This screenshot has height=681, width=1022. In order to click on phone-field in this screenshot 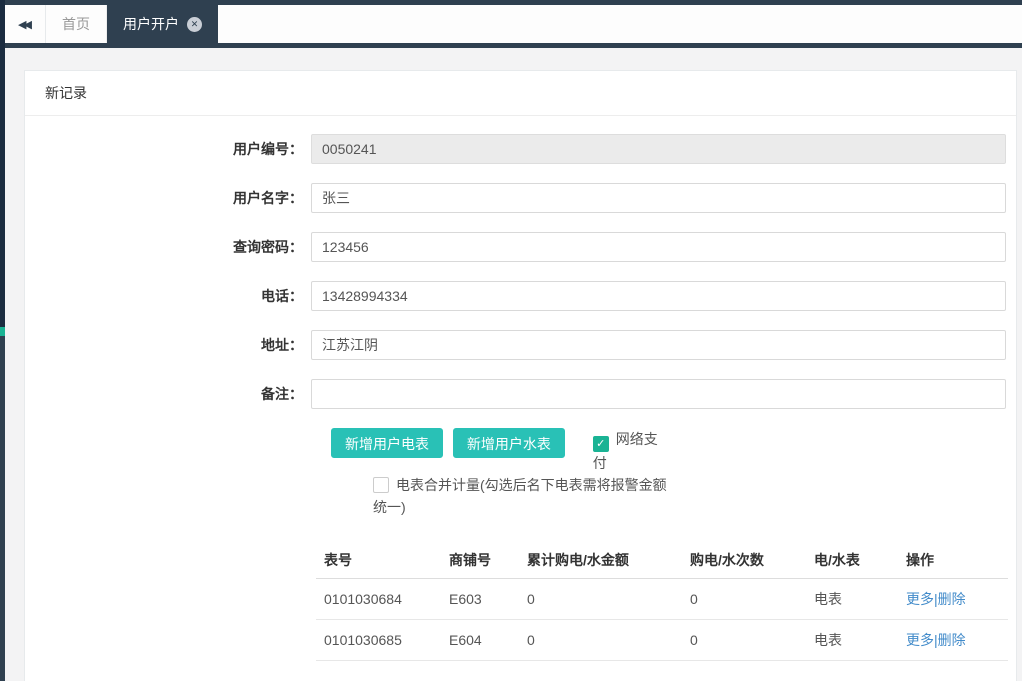, I will do `click(658, 296)`.